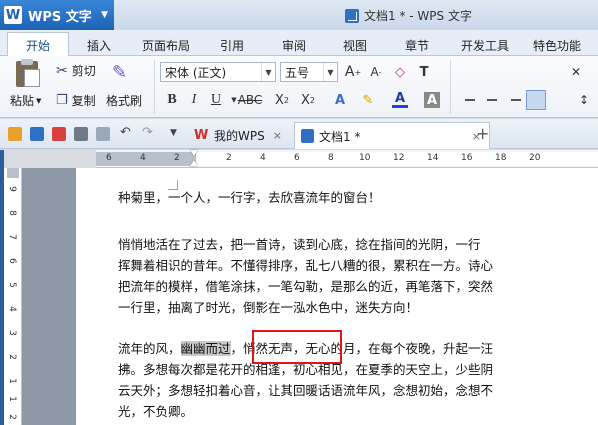  Describe the element at coordinates (81, 134) in the screenshot. I see `print-icon` at that location.